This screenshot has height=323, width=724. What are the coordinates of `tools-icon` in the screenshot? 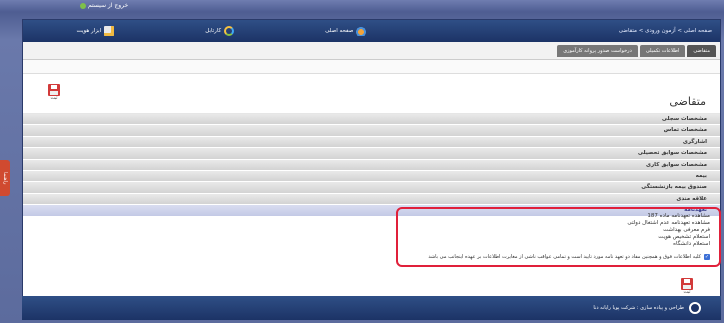 It's located at (109, 31).